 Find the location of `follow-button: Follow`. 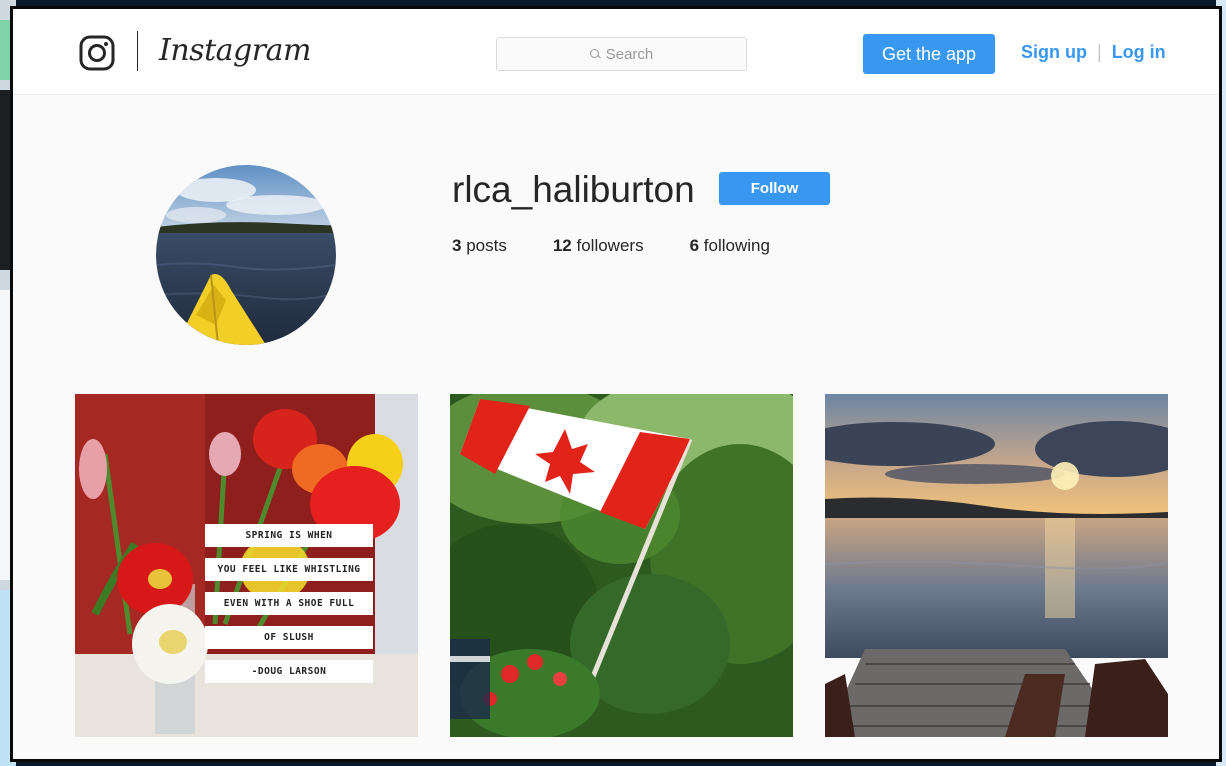

follow-button: Follow is located at coordinates (774, 188).